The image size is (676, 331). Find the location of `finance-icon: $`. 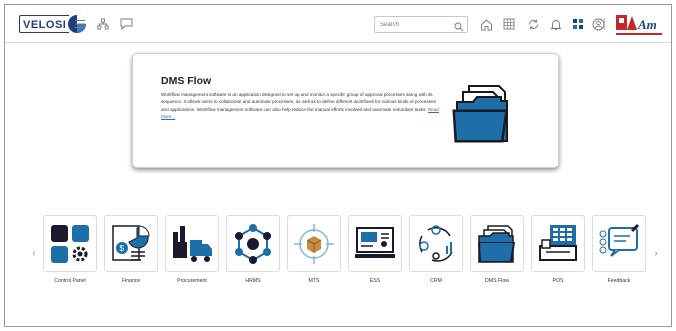

finance-icon: $ is located at coordinates (131, 242).